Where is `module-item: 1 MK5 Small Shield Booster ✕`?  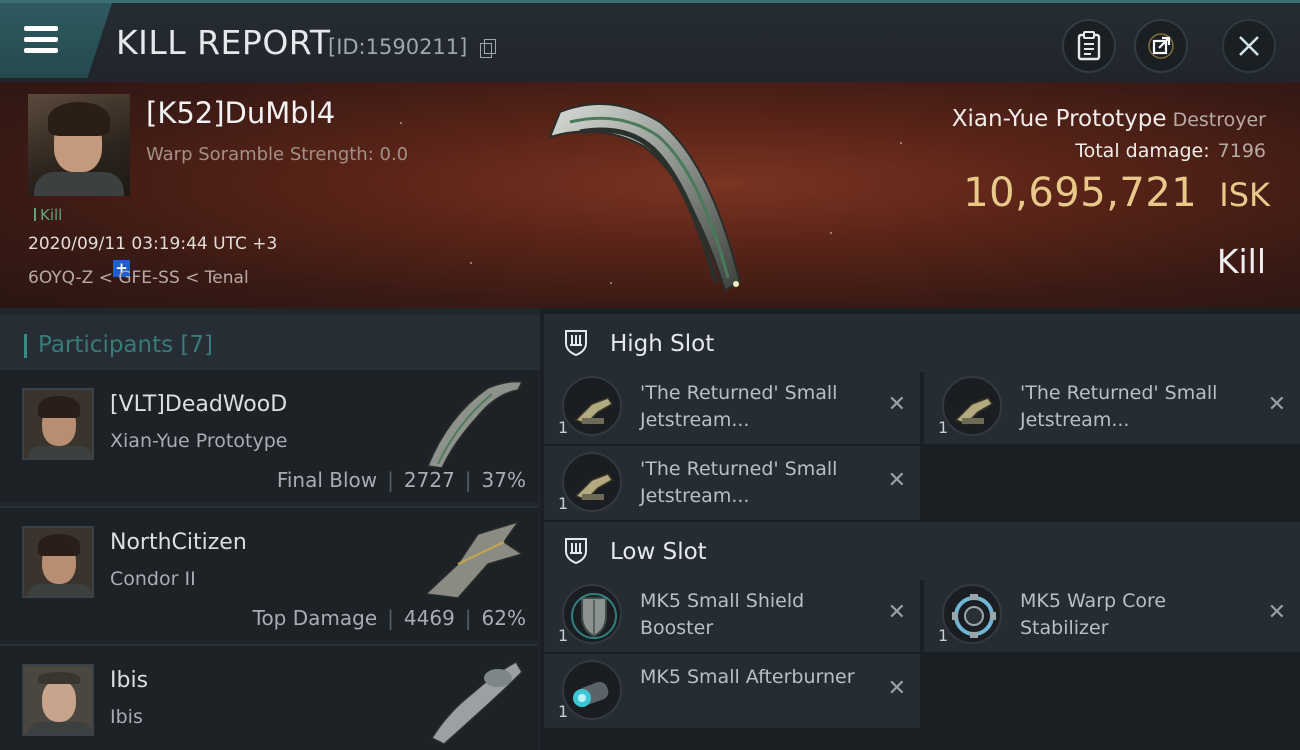
module-item: 1 MK5 Small Shield Booster ✕ is located at coordinates (732, 615).